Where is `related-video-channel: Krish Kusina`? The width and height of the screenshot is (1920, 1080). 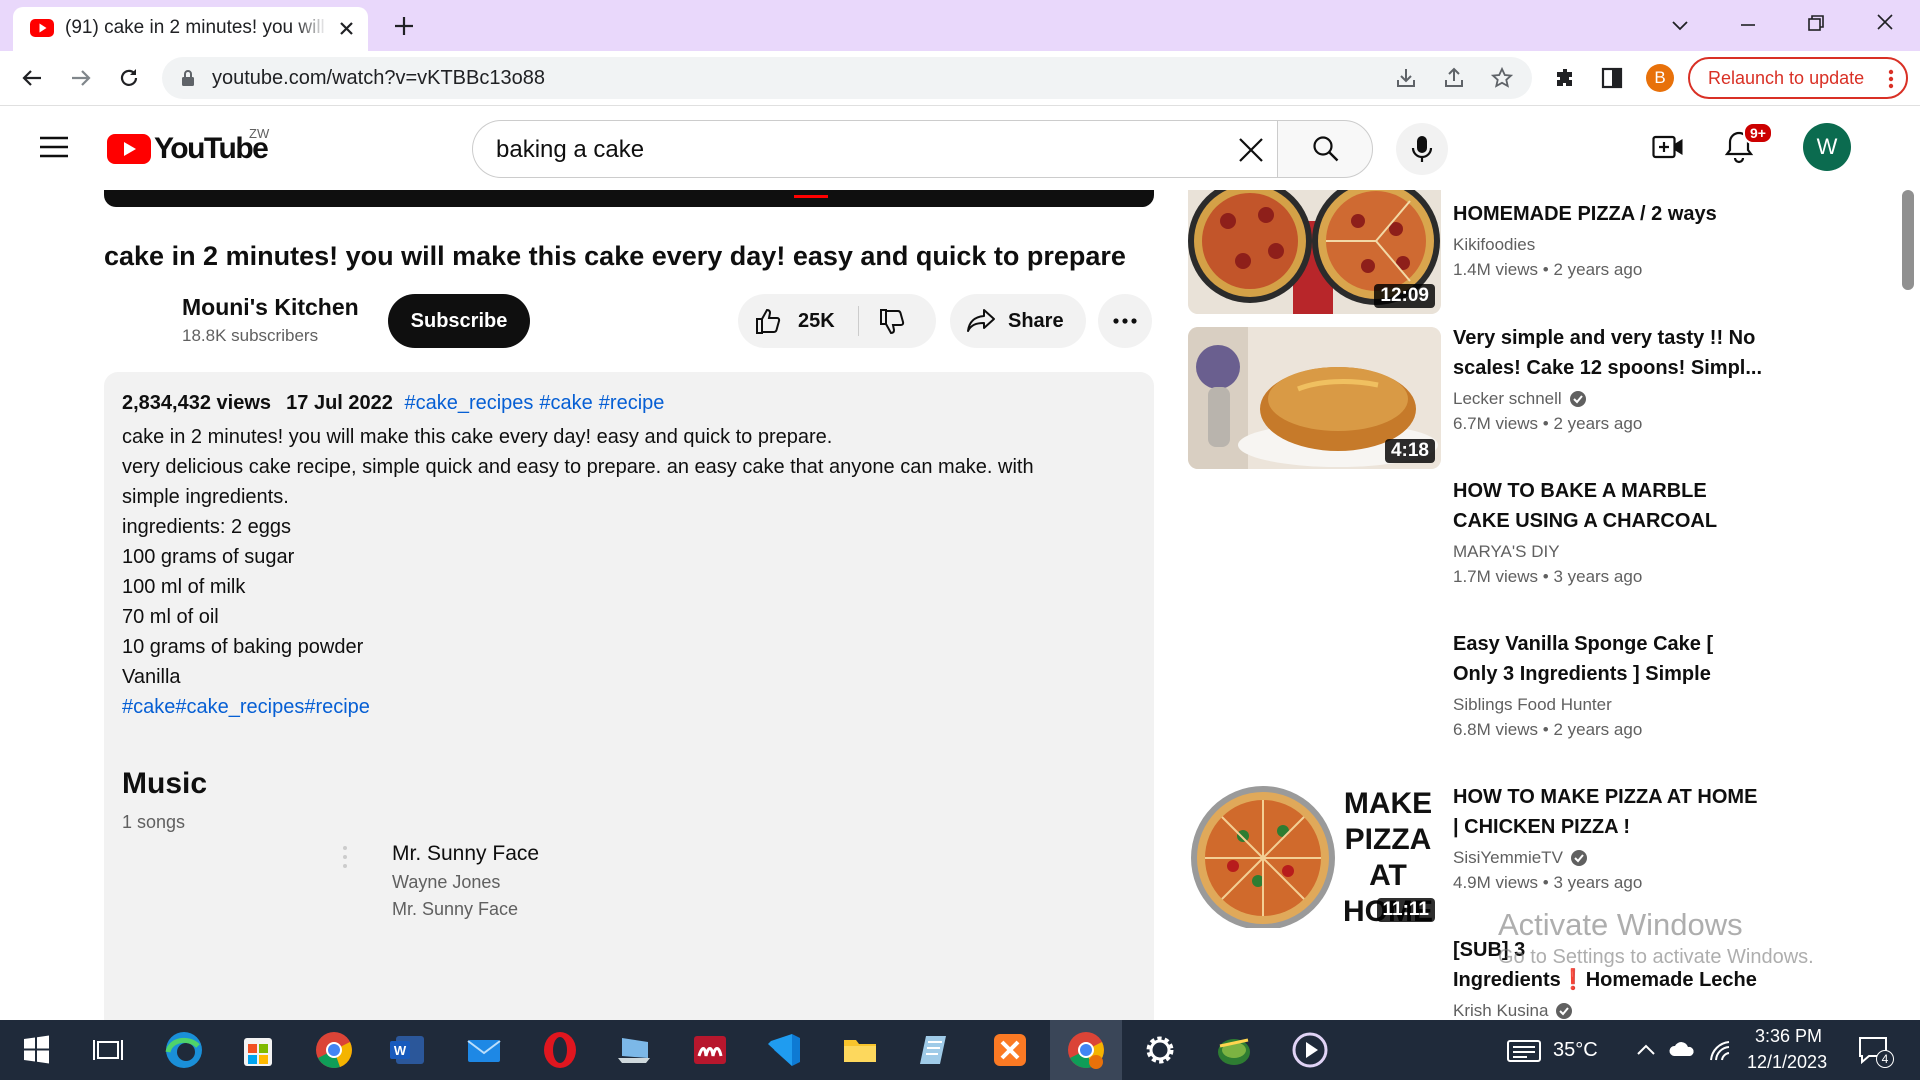 related-video-channel: Krish Kusina is located at coordinates (1608, 1010).